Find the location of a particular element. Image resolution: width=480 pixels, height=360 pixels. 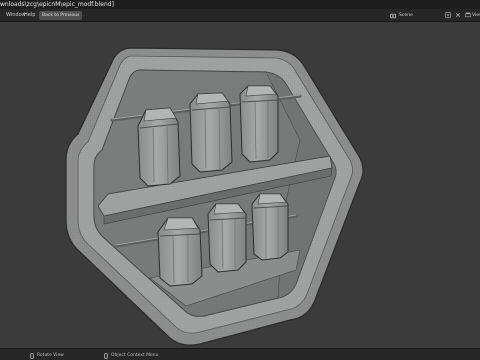

status-rotate-view: Rotate View is located at coordinates (47, 355).